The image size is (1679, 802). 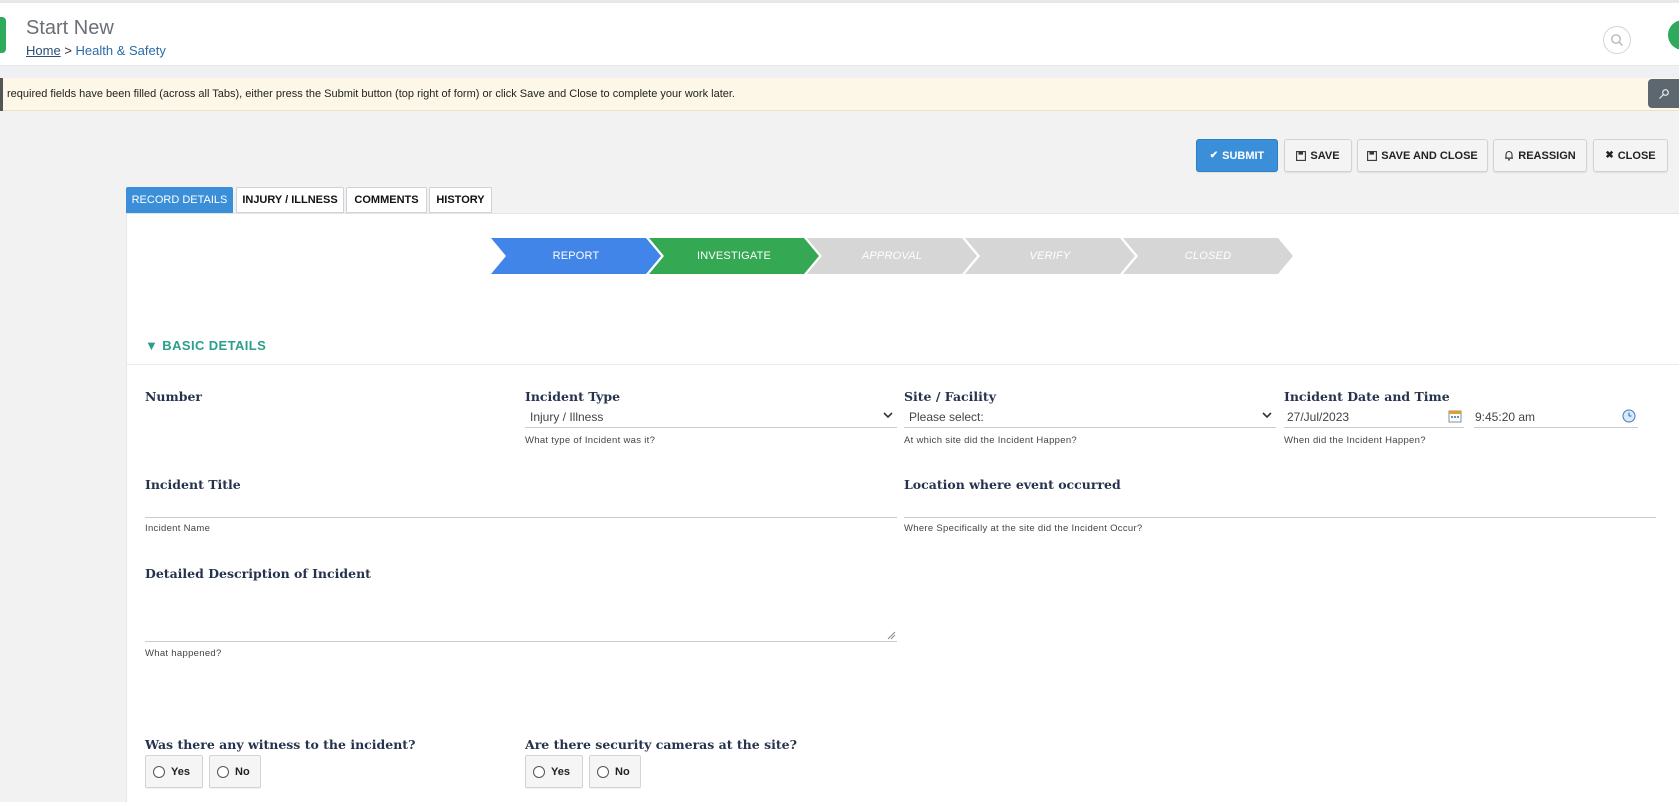 I want to click on tab-record-details: RECORD DETAILS, so click(x=179, y=200).